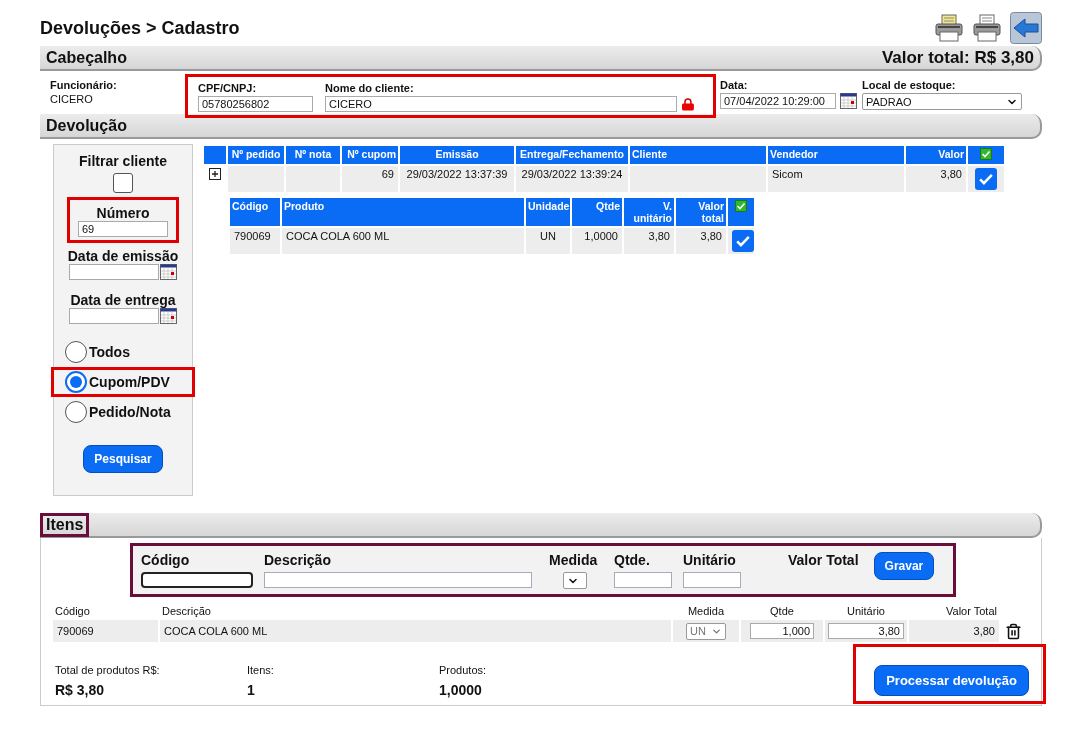 Image resolution: width=1087 pixels, height=735 pixels. What do you see at coordinates (86, 125) in the screenshot?
I see `section-title: Devolução` at bounding box center [86, 125].